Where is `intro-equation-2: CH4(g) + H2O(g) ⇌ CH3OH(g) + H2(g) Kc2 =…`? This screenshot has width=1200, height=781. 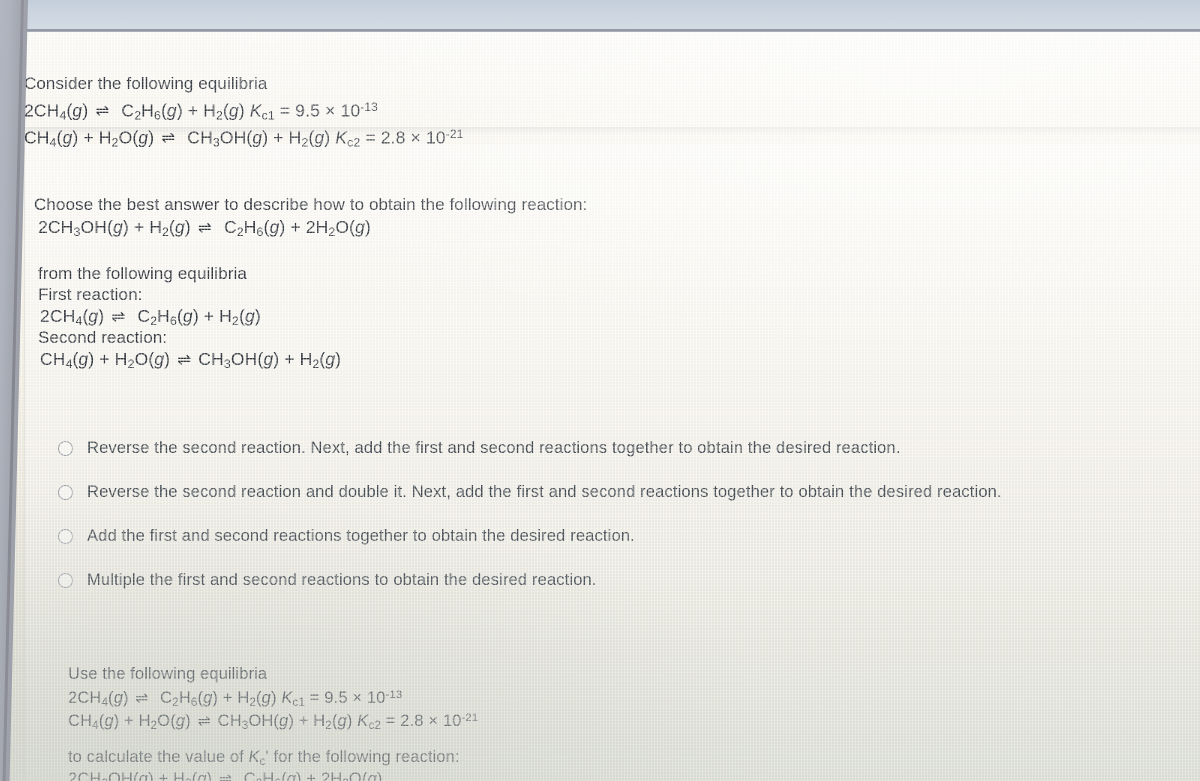
intro-equation-2: CH4(g) + H2O(g) ⇌ CH3OH(g) + H2(g) Kc2 =… is located at coordinates (243, 138).